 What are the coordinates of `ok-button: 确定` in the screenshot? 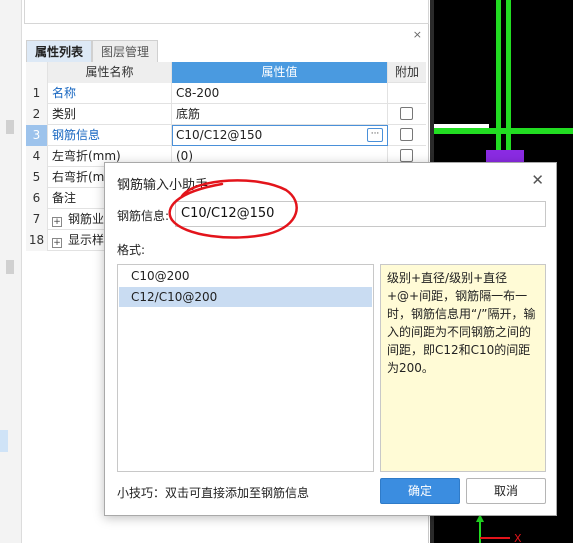 It's located at (420, 491).